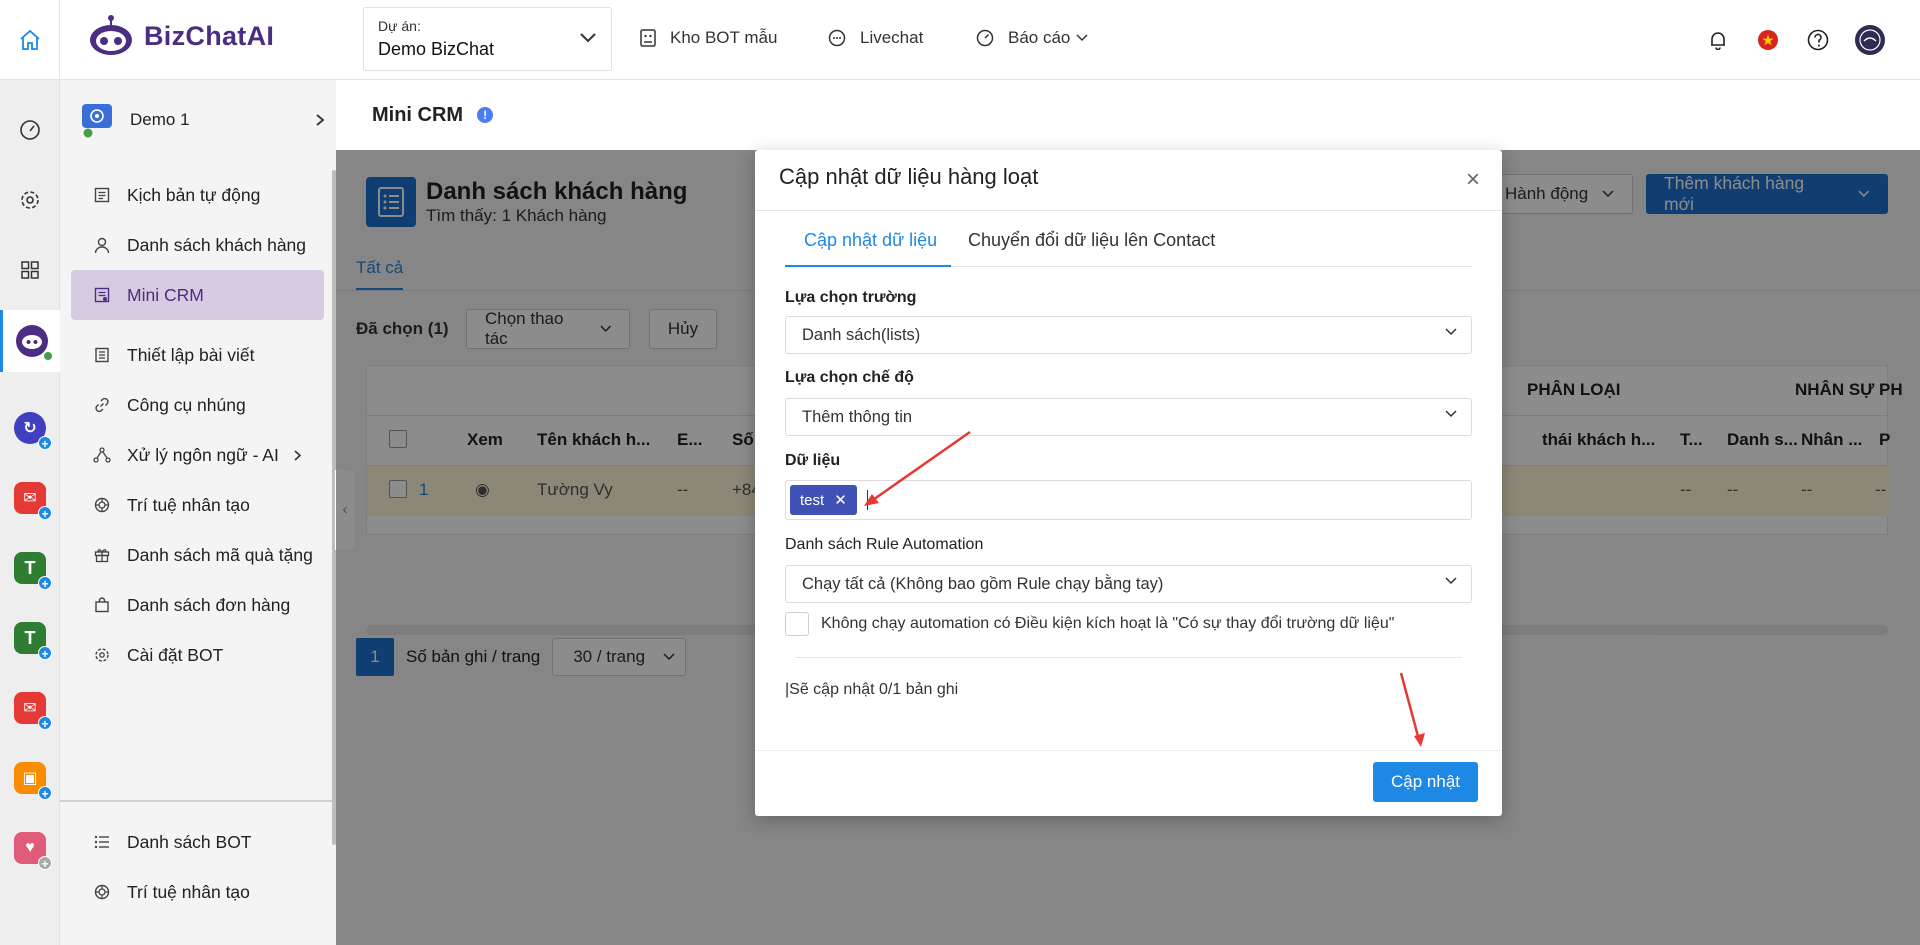  I want to click on modal-footer-divider, so click(1128, 750).